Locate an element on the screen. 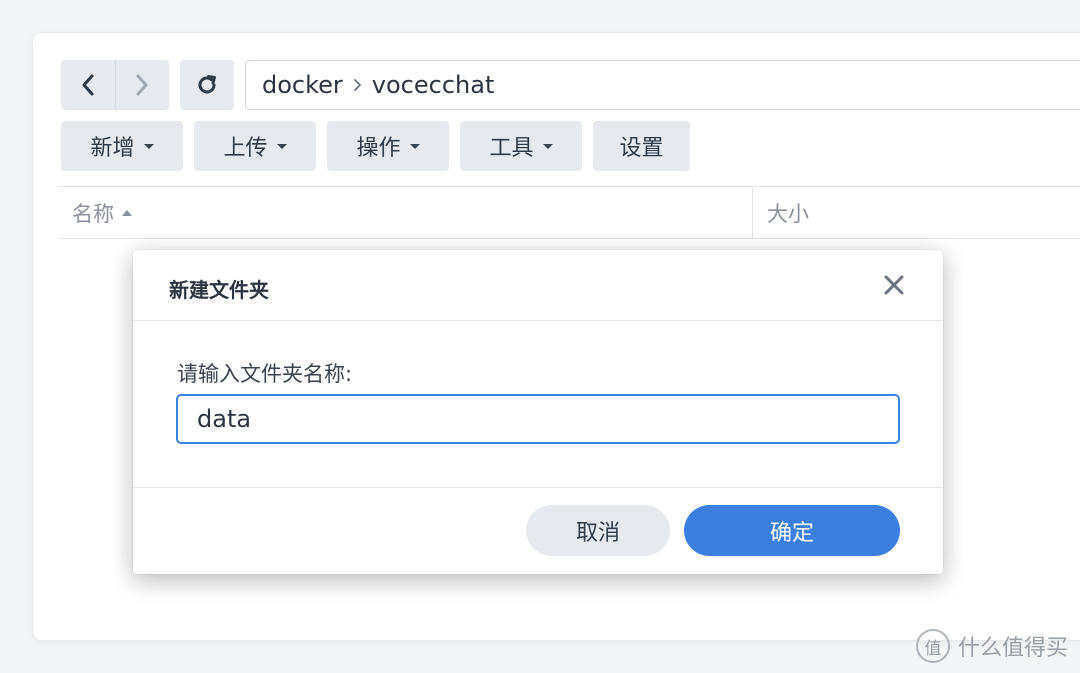 This screenshot has width=1080, height=673. back-button is located at coordinates (88, 85).